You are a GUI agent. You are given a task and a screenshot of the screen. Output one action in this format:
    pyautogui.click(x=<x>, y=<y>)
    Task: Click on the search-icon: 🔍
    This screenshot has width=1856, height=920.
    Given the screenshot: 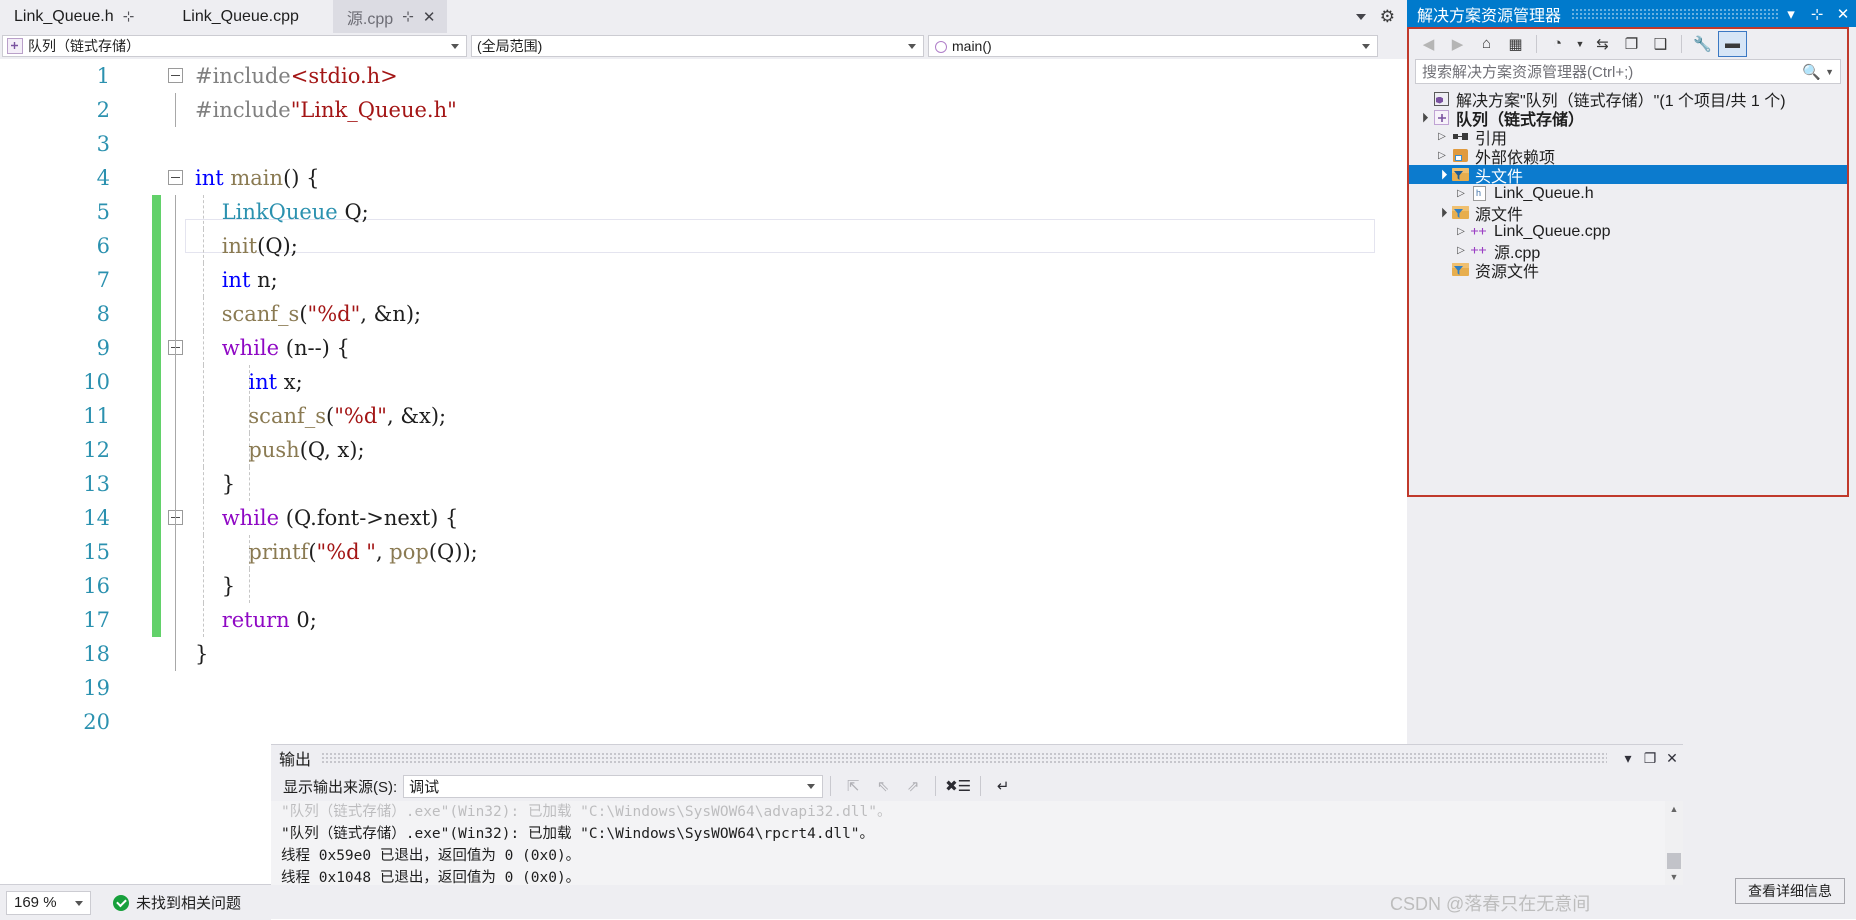 What is the action you would take?
    pyautogui.click(x=1813, y=72)
    